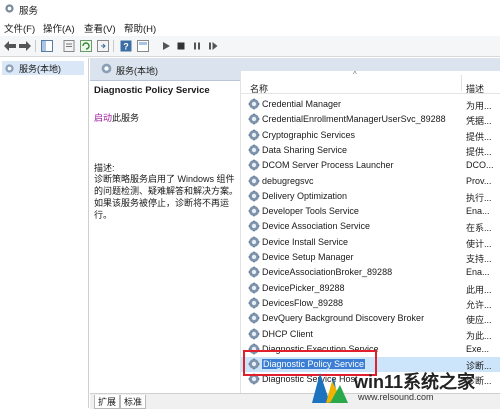 Image resolution: width=500 pixels, height=409 pixels. I want to click on service-name: CredentialEnrollmentManagerUserSvc_89288, so click(354, 119).